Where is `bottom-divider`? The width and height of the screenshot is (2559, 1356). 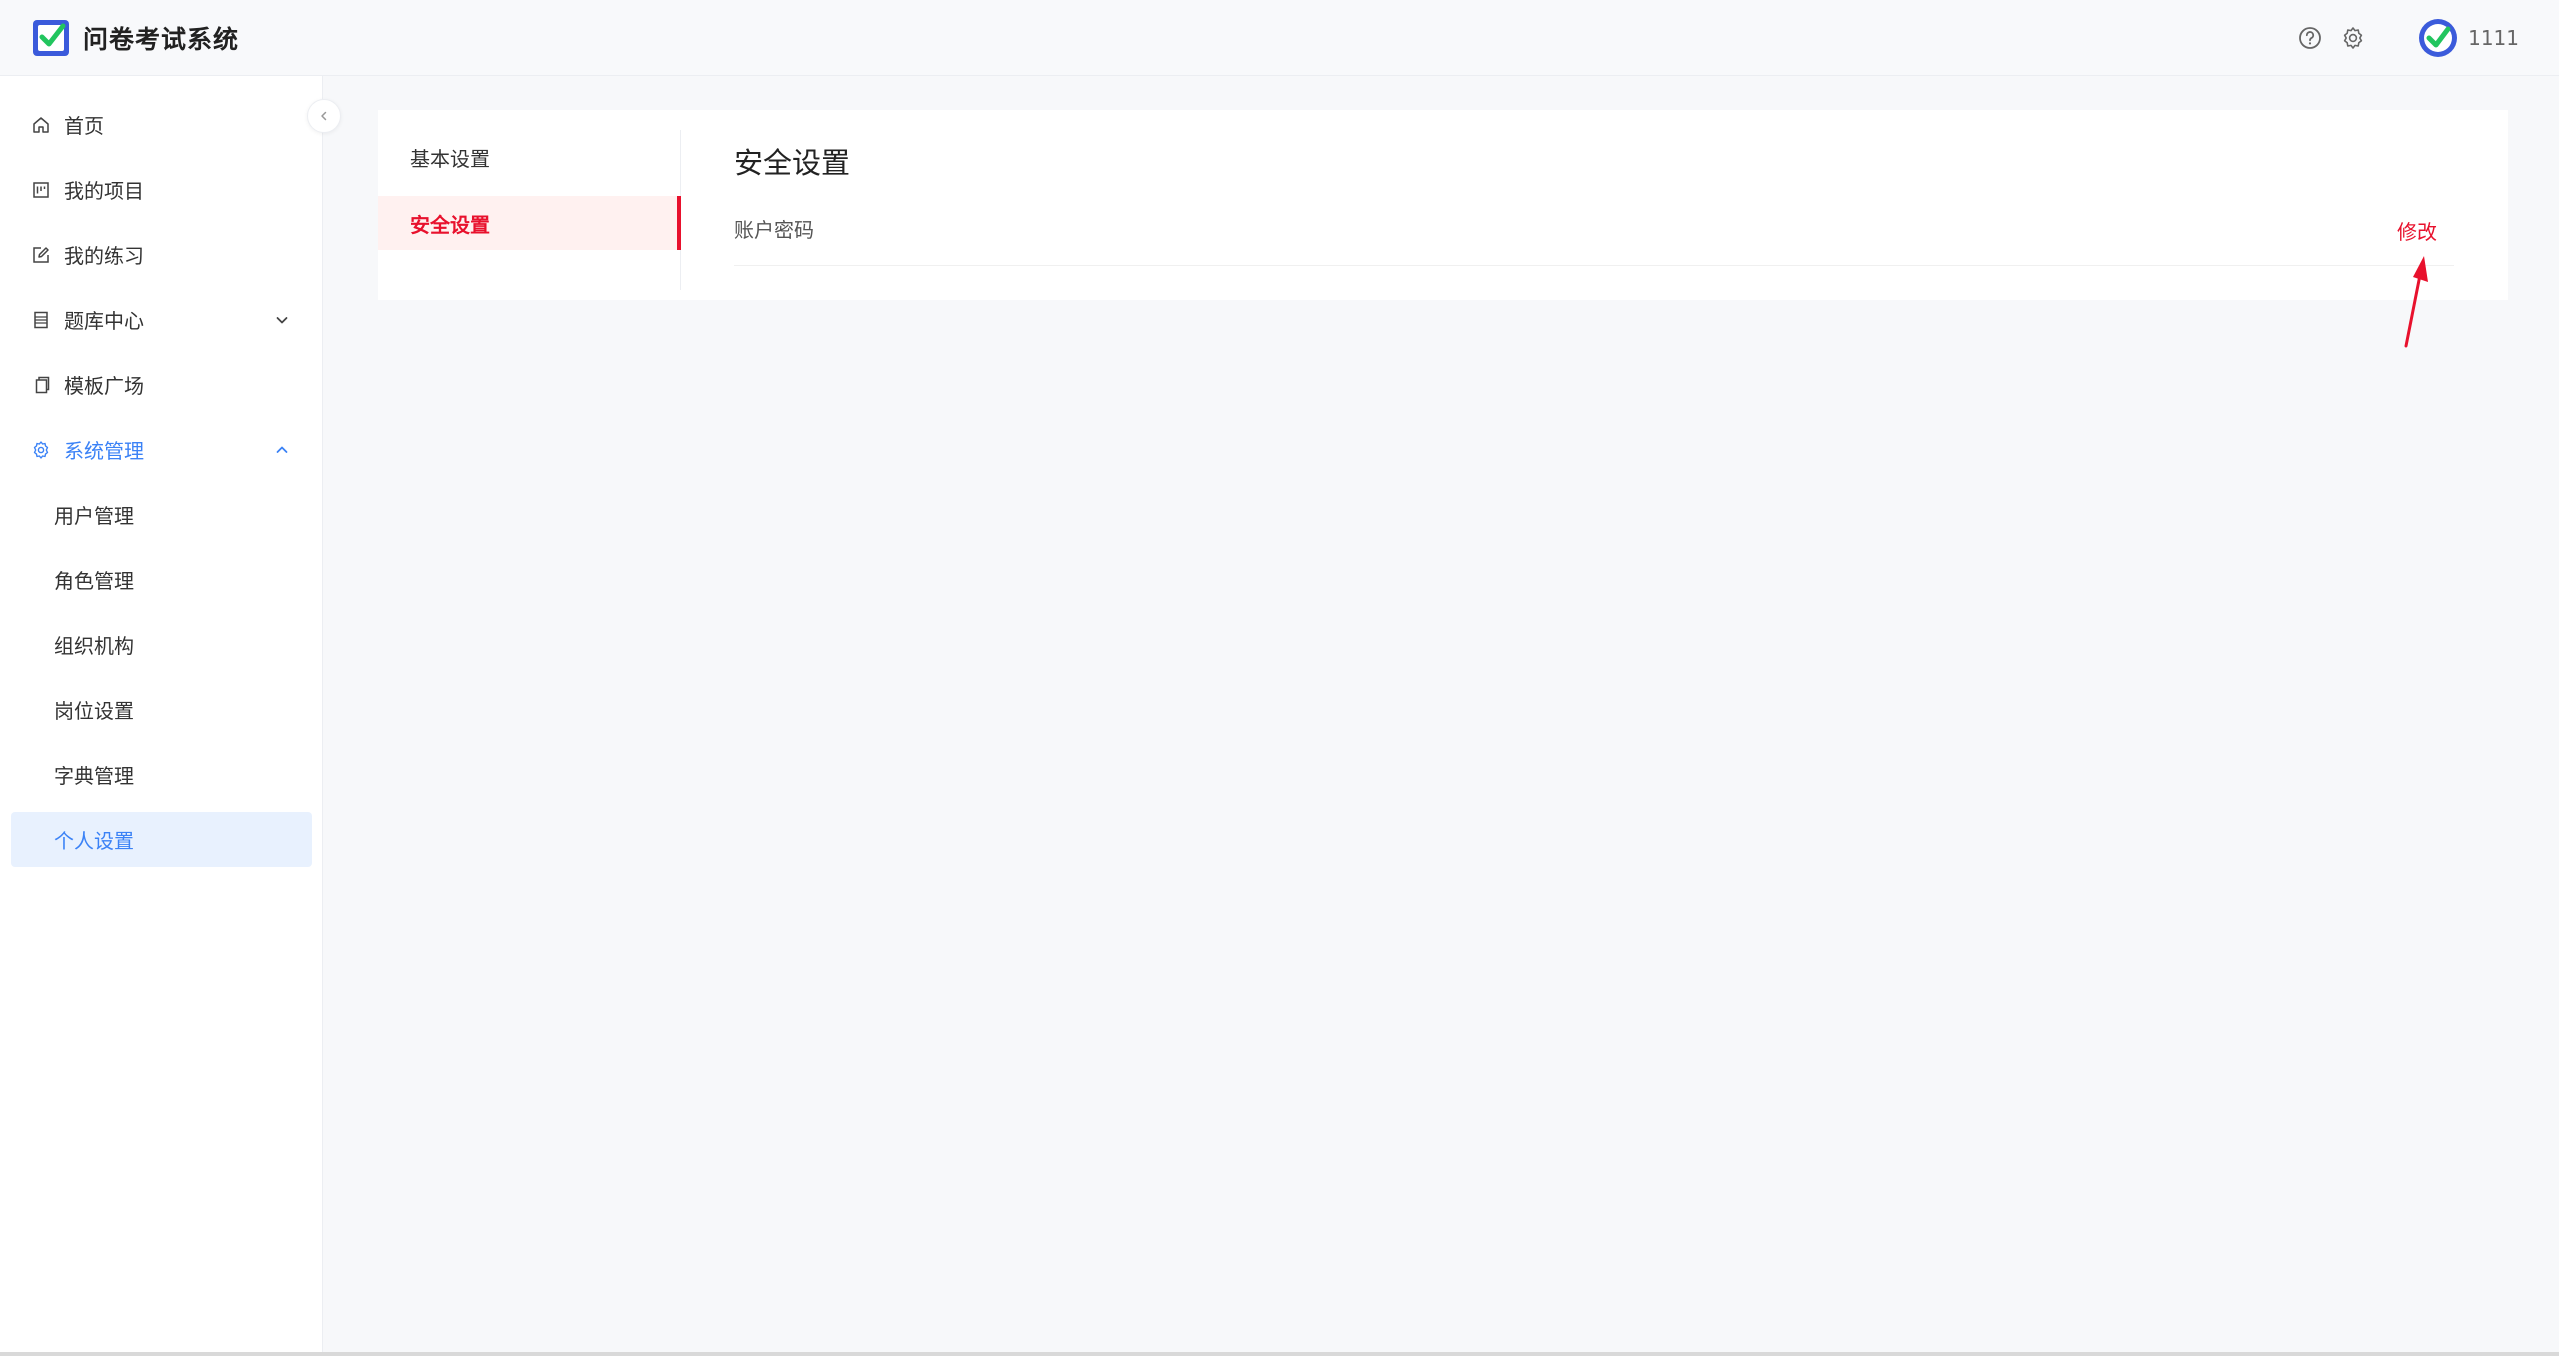
bottom-divider is located at coordinates (1279, 1354).